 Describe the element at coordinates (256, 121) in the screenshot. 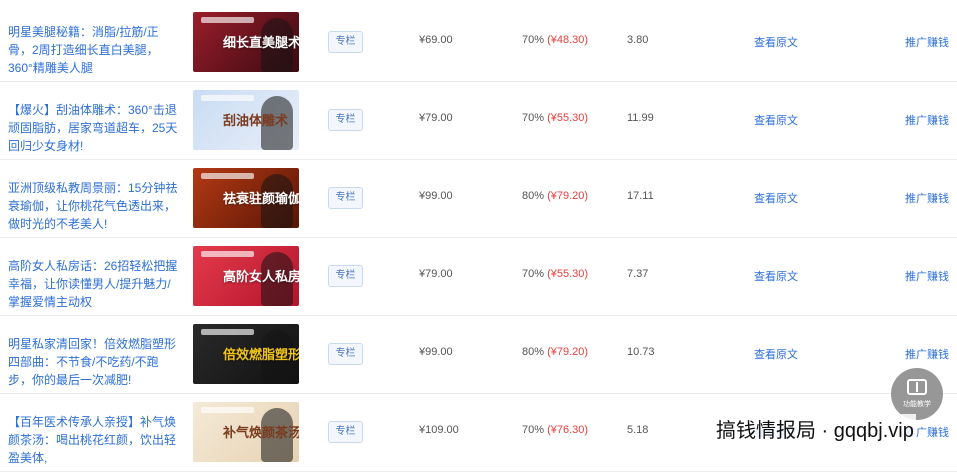

I see `thumbnail-caption: 刮油体雕术` at that location.